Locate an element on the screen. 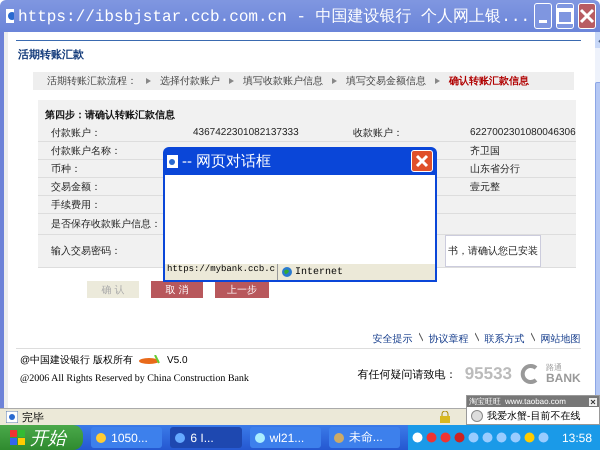 Image resolution: width=600 pixels, height=450 pixels. zone-text: Internet is located at coordinates (319, 272).